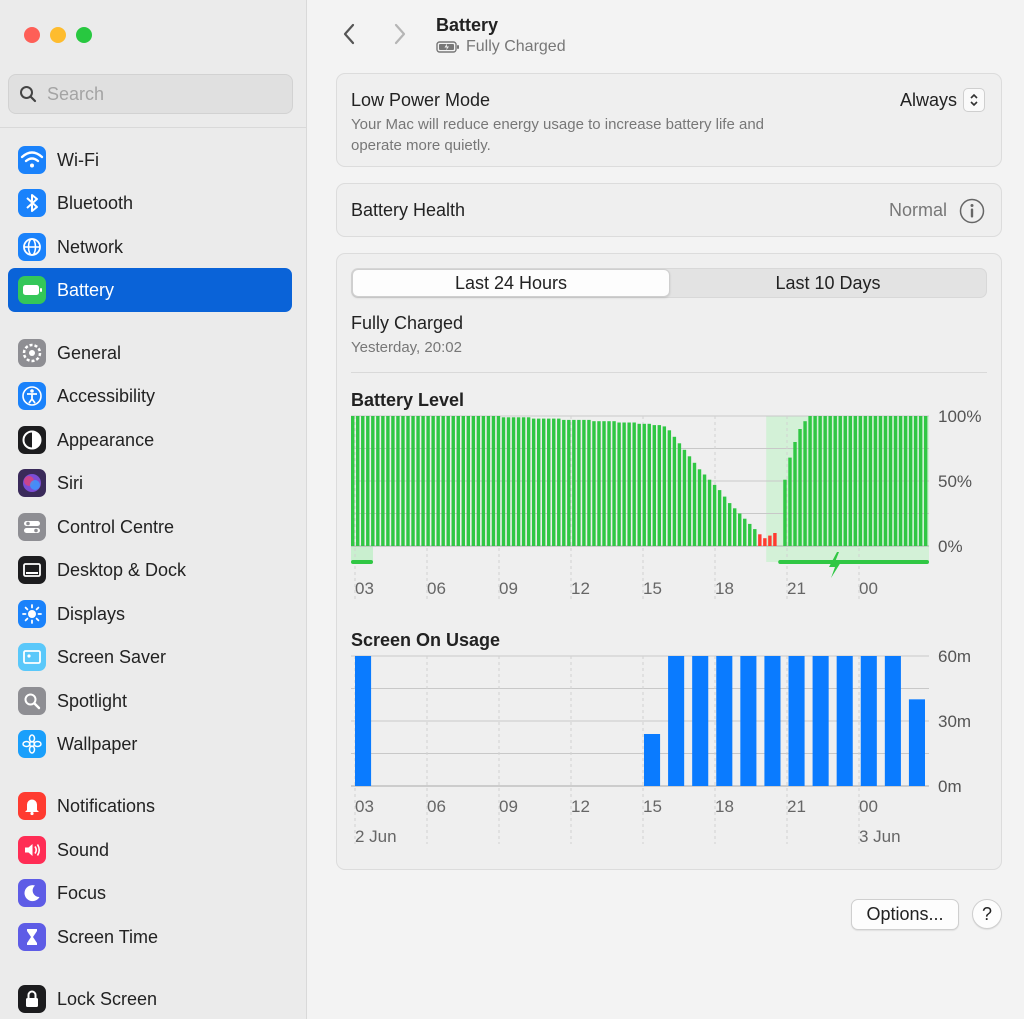 The width and height of the screenshot is (1024, 1019). What do you see at coordinates (511, 283) in the screenshot?
I see `tab-last-24-hours: Last 24 Hours` at bounding box center [511, 283].